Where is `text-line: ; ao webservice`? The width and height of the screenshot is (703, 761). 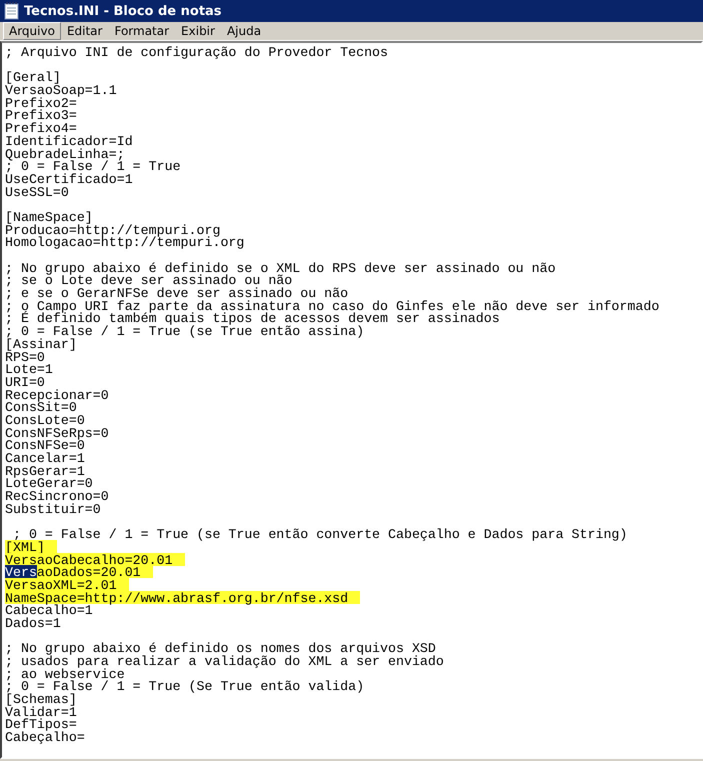
text-line: ; ao webservice is located at coordinates (65, 673).